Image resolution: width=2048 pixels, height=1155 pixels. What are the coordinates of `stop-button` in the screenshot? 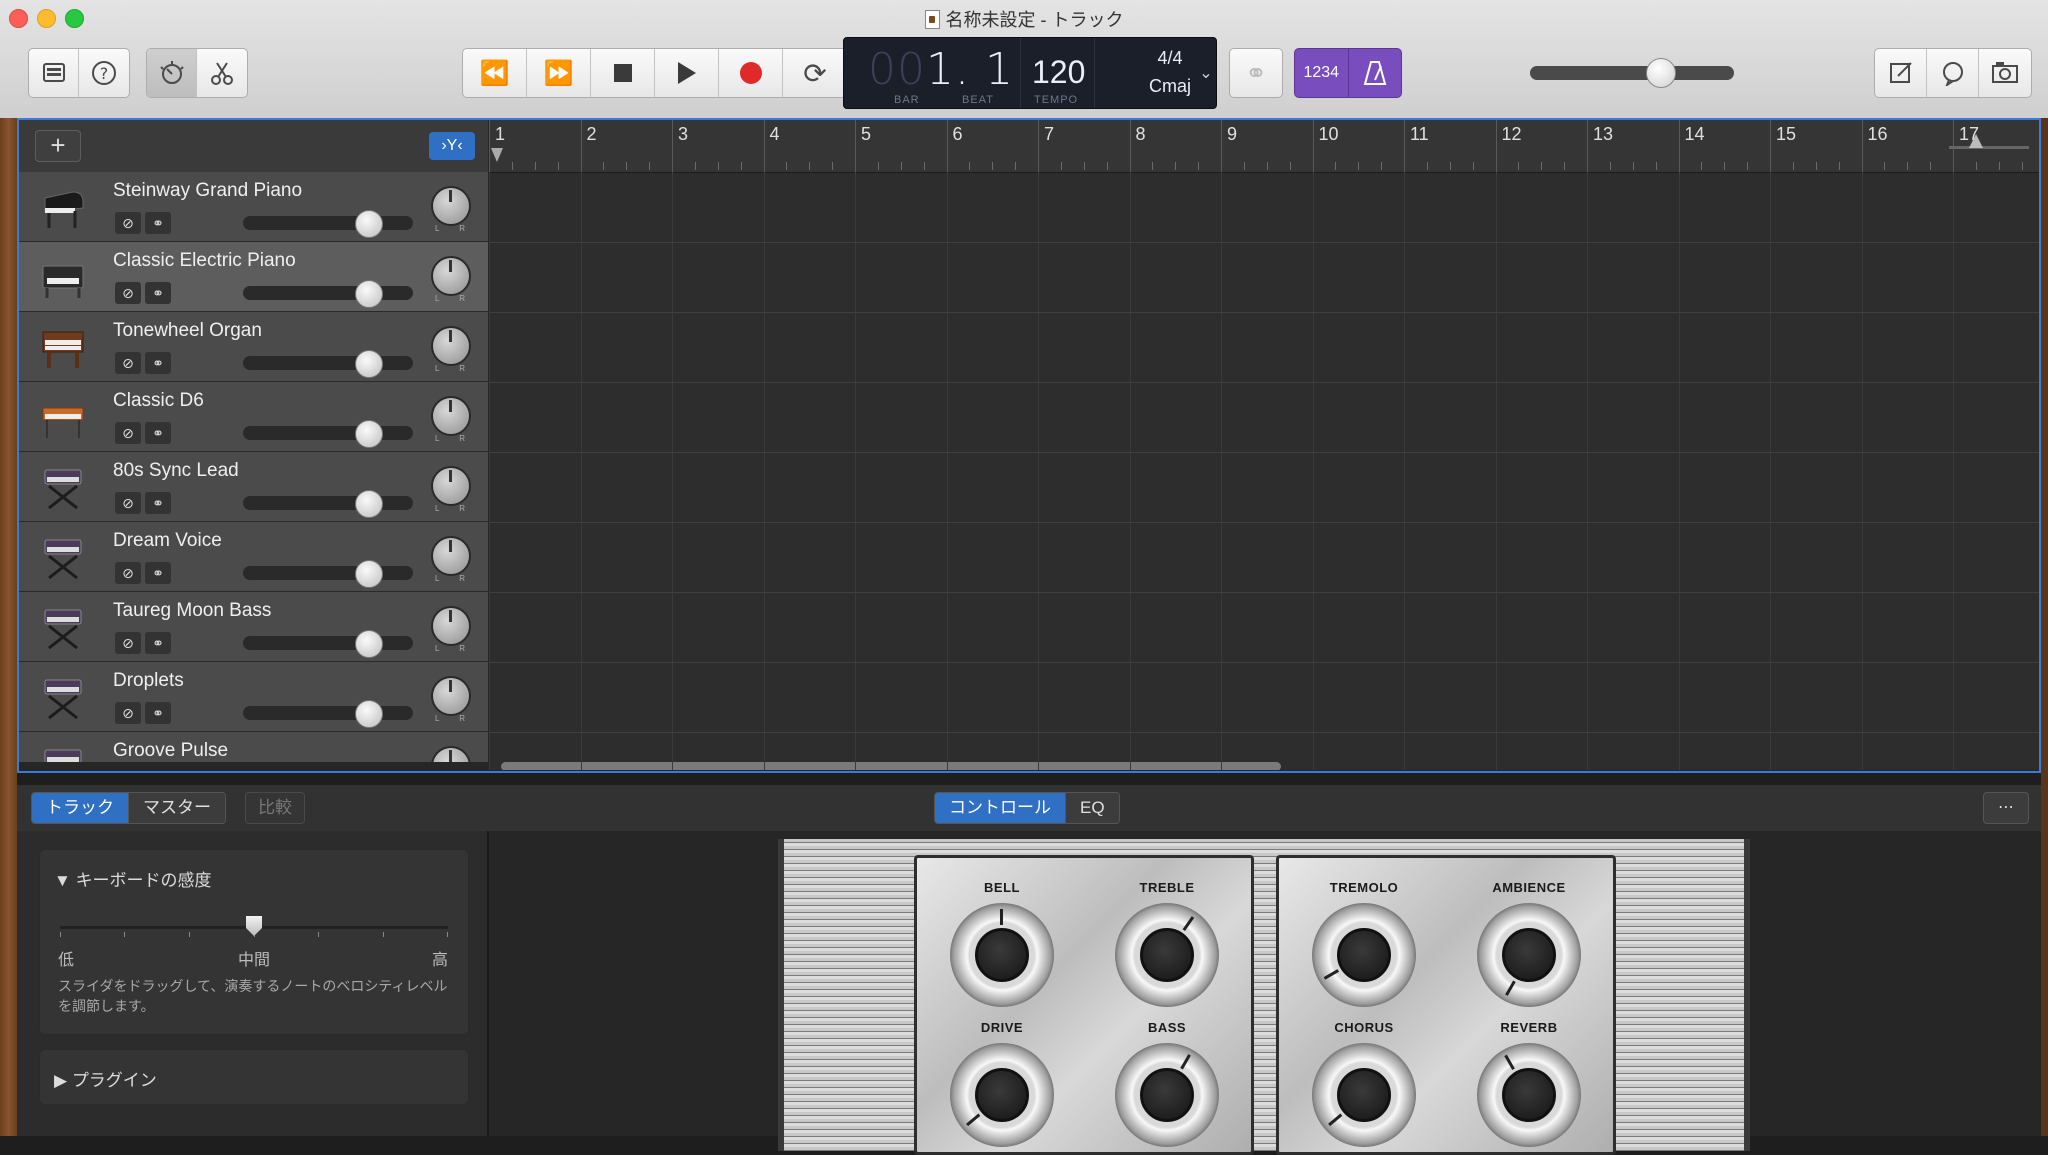 It's located at (623, 73).